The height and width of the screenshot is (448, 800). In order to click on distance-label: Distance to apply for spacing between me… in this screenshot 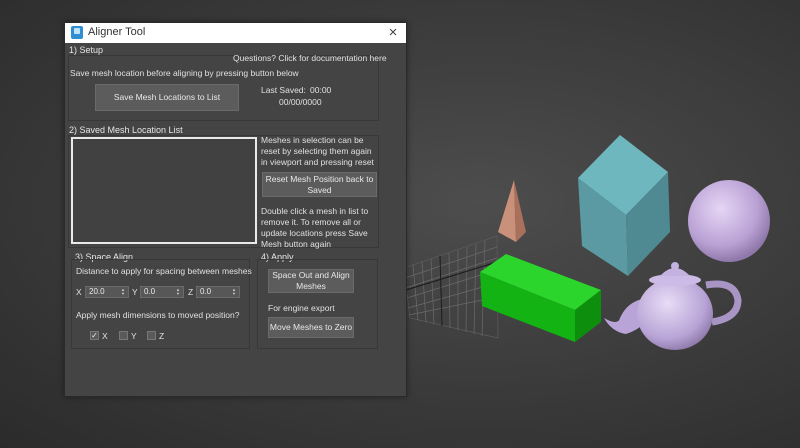, I will do `click(164, 271)`.